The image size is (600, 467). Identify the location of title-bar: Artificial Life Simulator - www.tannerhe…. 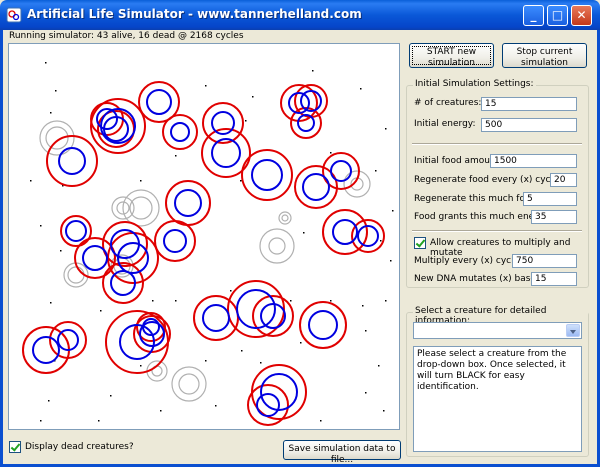
(300, 15).